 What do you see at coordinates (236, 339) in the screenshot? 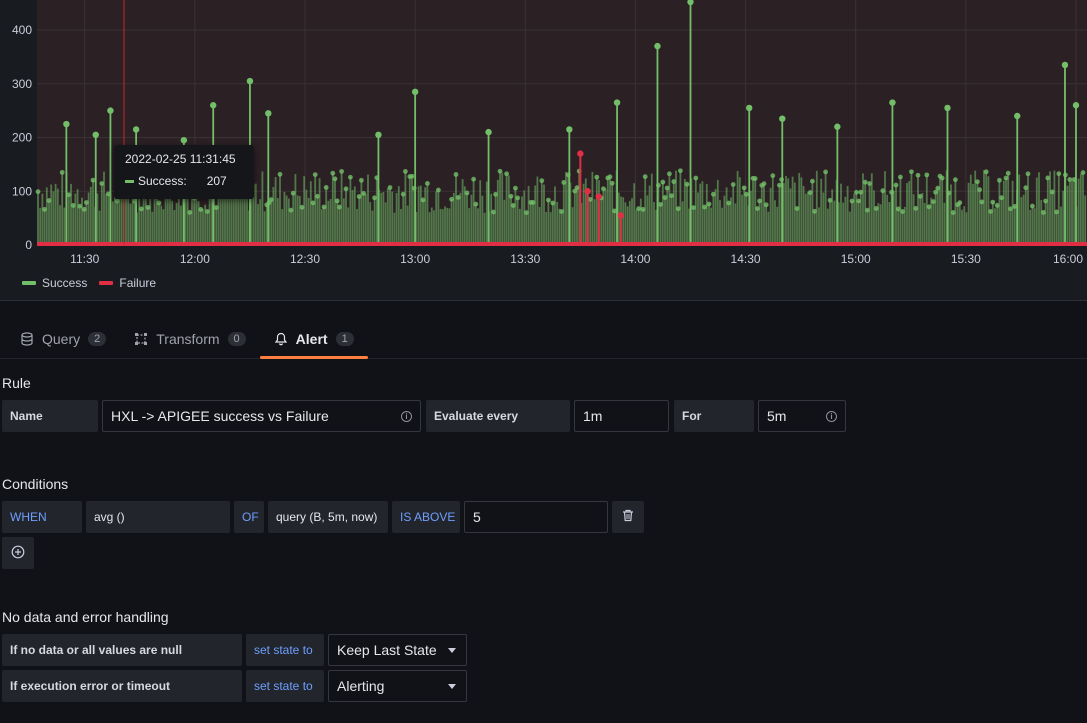
I see `tab-transform-count: 0` at bounding box center [236, 339].